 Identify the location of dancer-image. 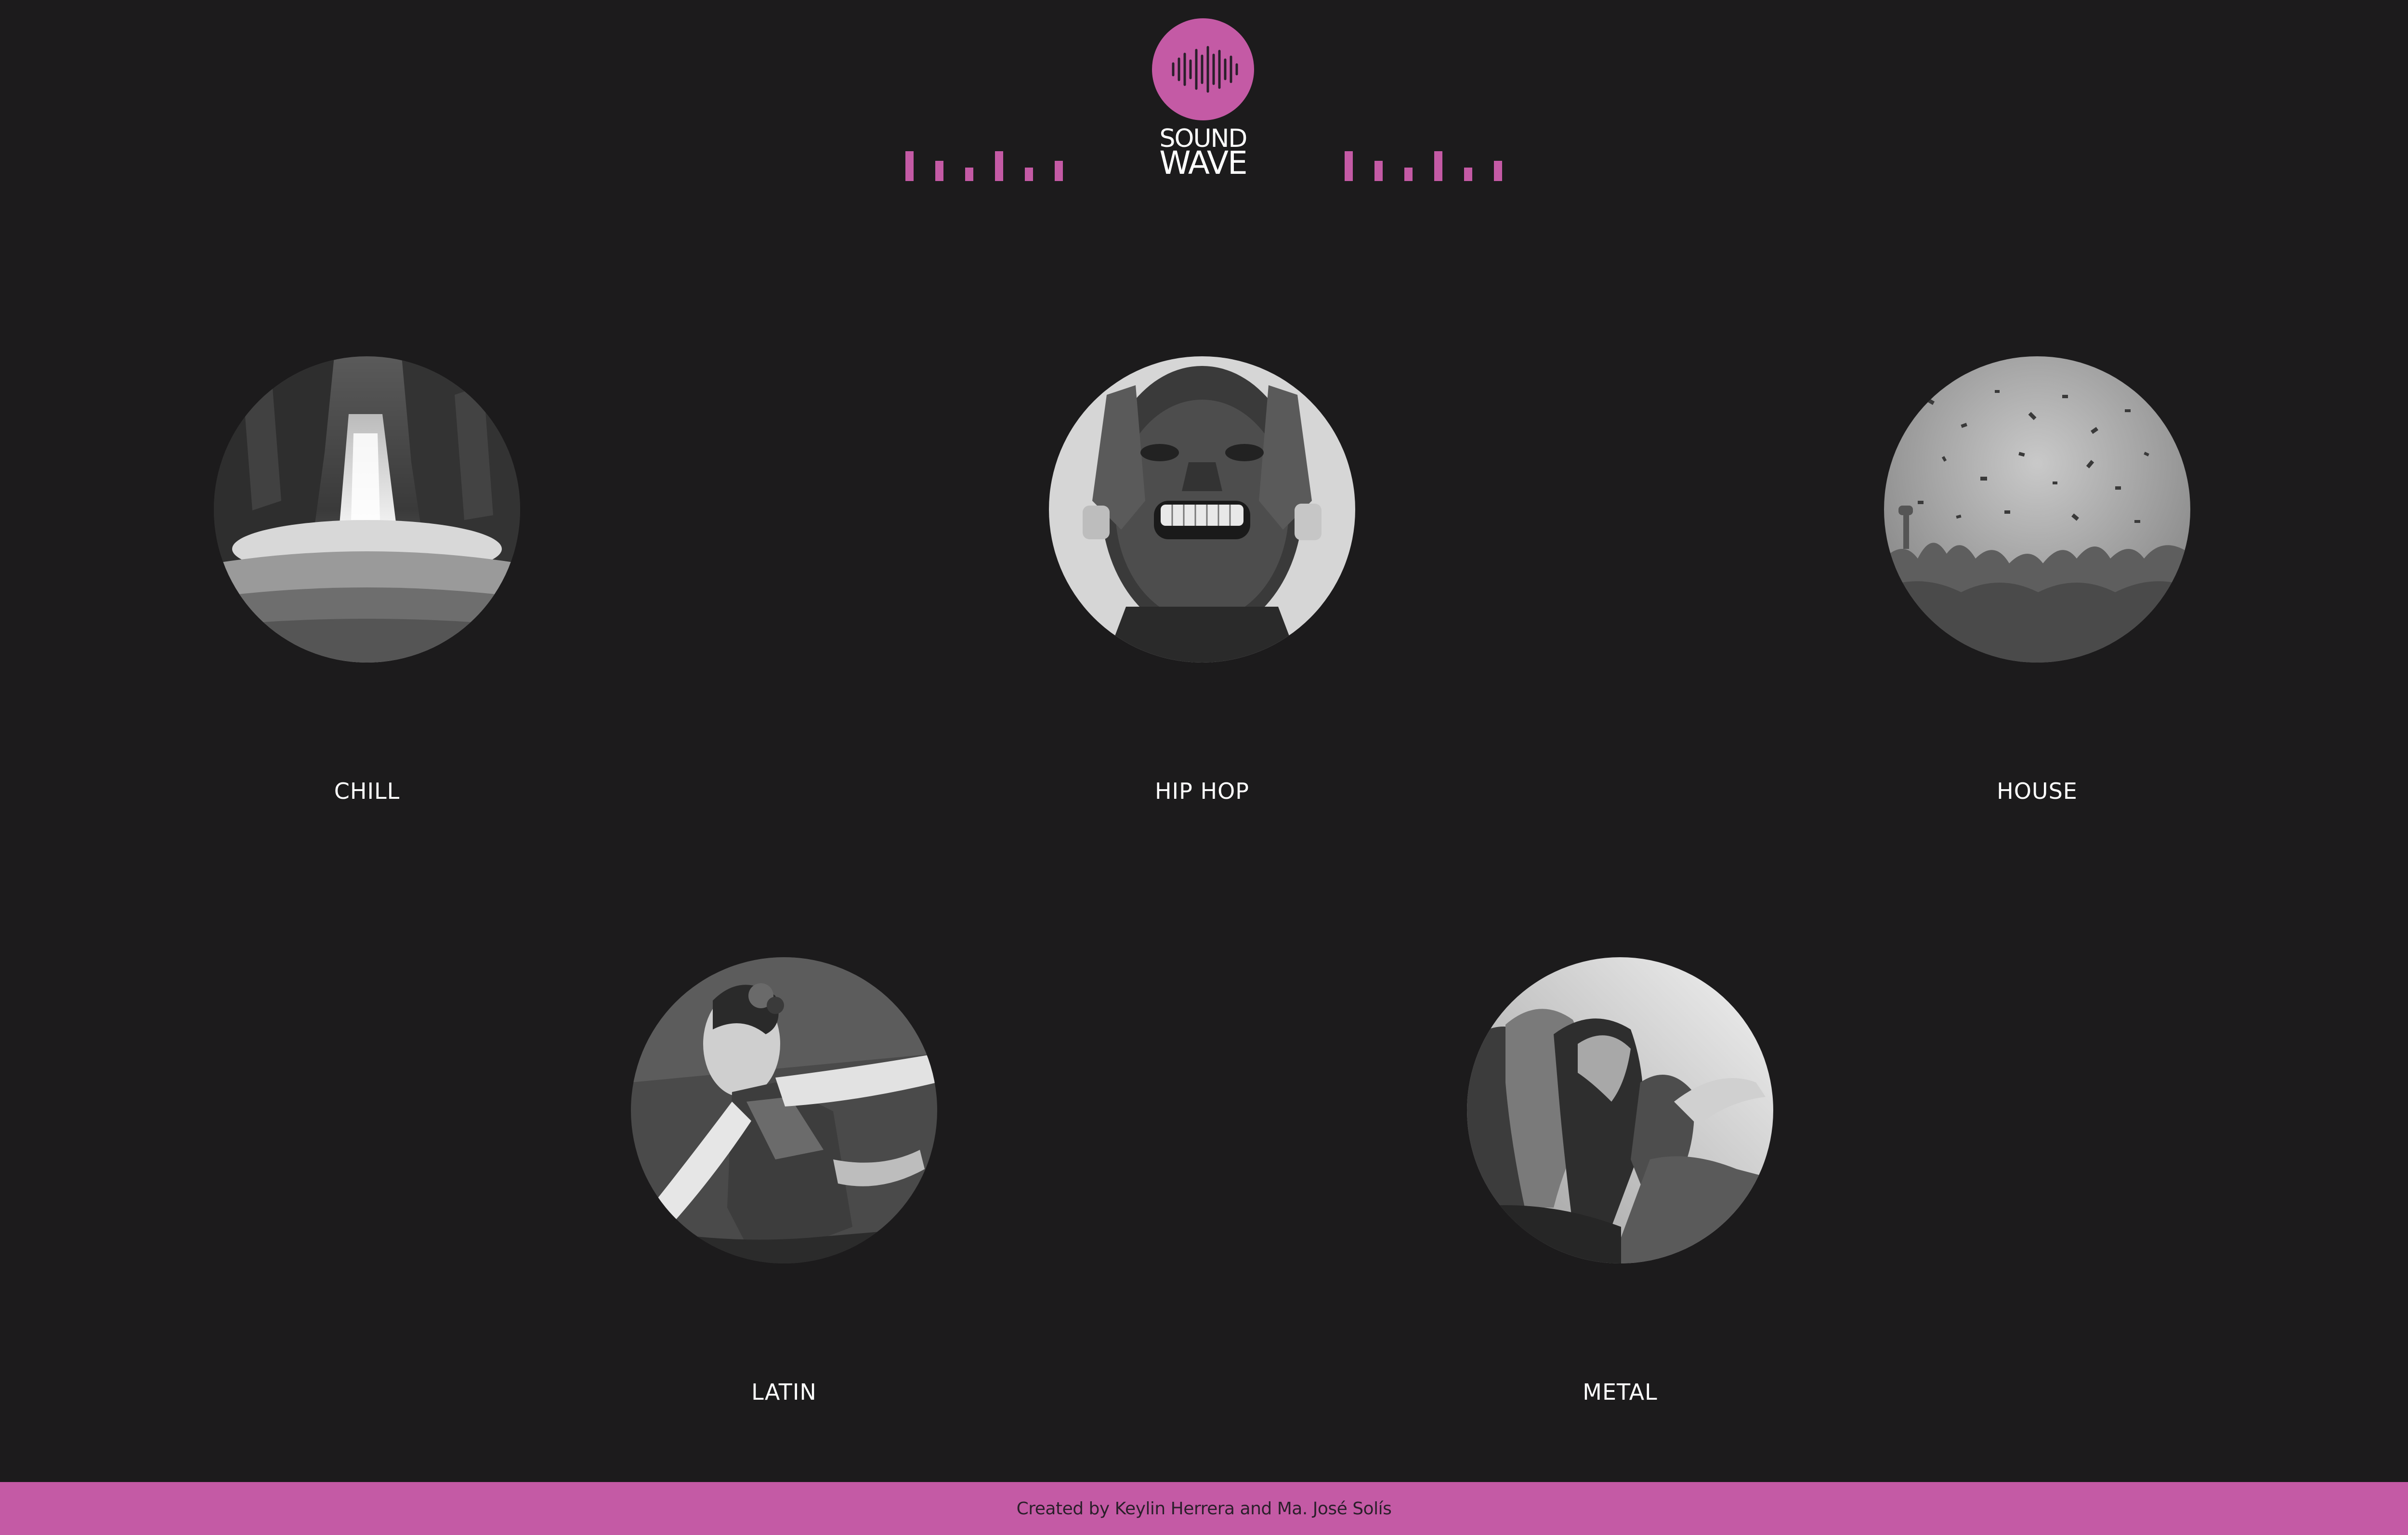
(784, 1110).